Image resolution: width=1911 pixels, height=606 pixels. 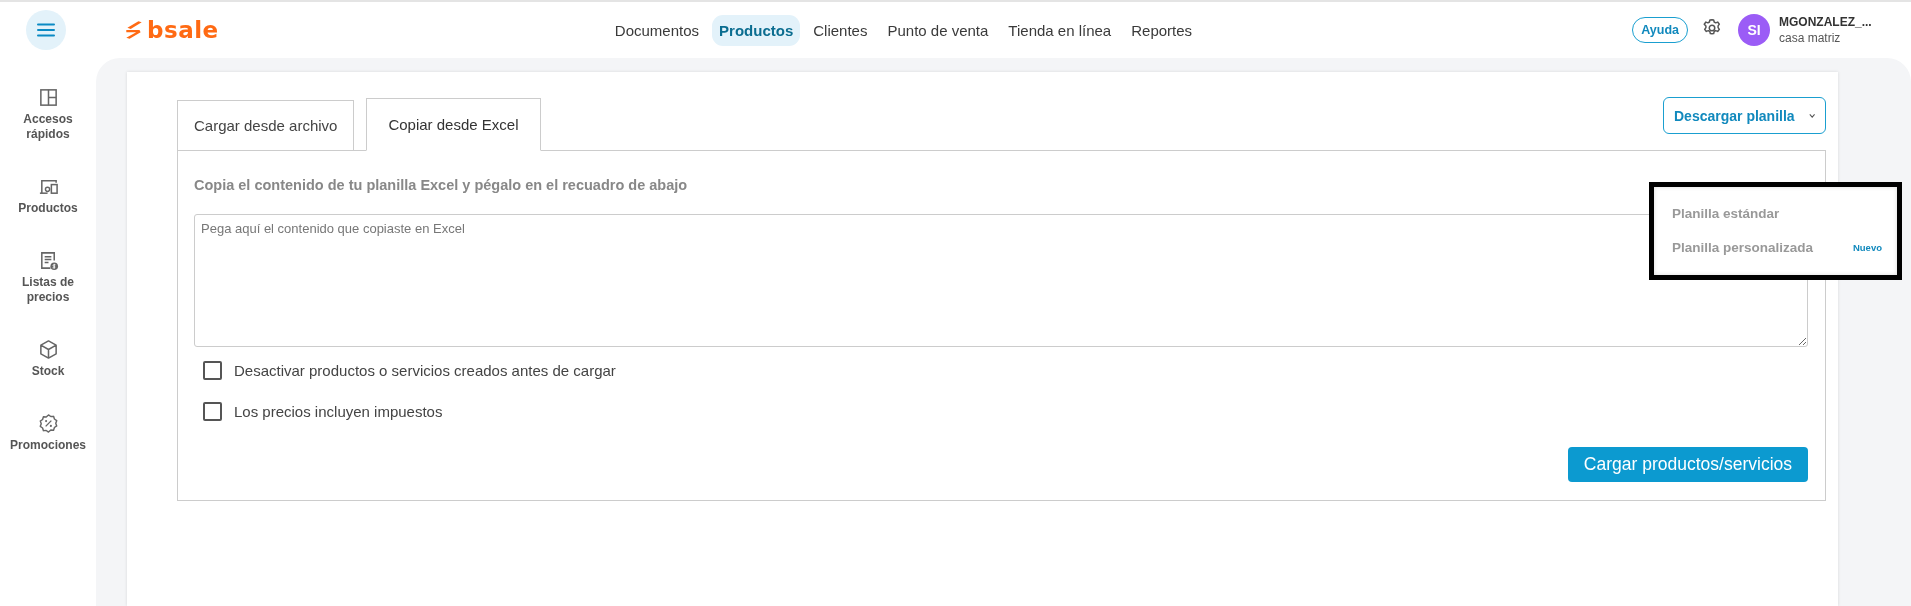 What do you see at coordinates (134, 30) in the screenshot?
I see `logo-icon` at bounding box center [134, 30].